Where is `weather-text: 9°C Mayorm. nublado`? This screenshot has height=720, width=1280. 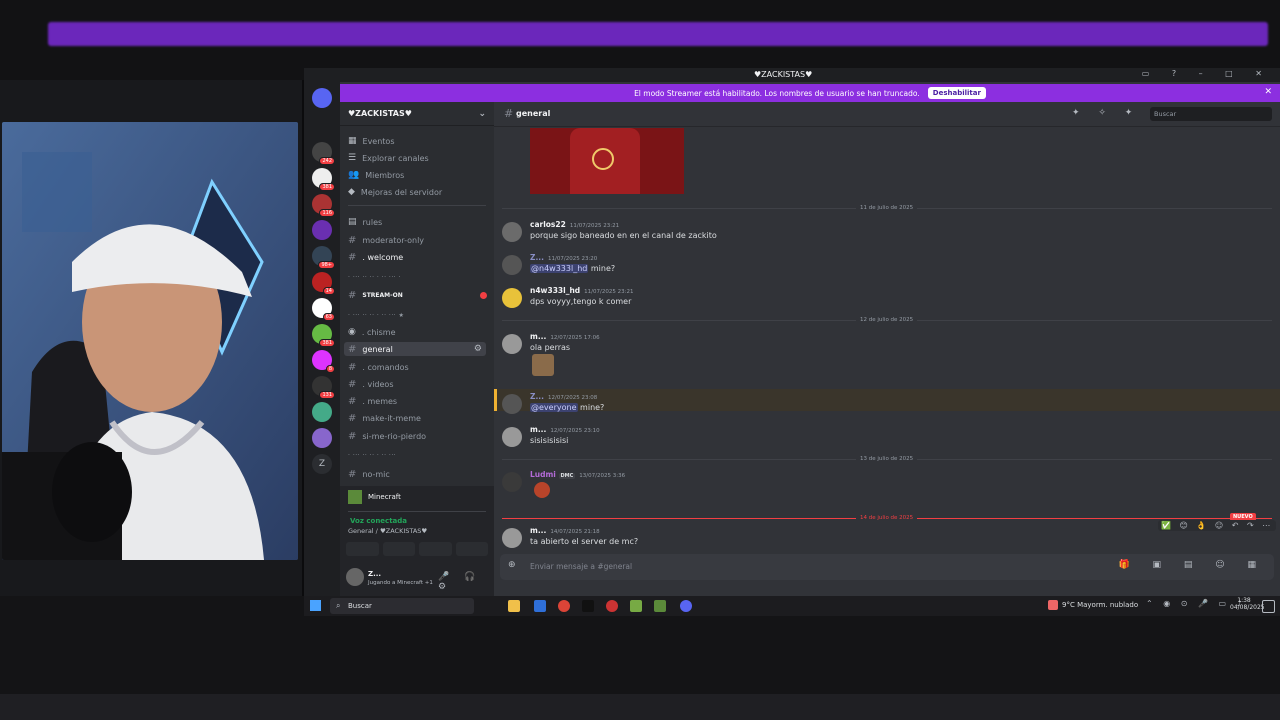
weather-text: 9°C Mayorm. nublado is located at coordinates (1100, 605).